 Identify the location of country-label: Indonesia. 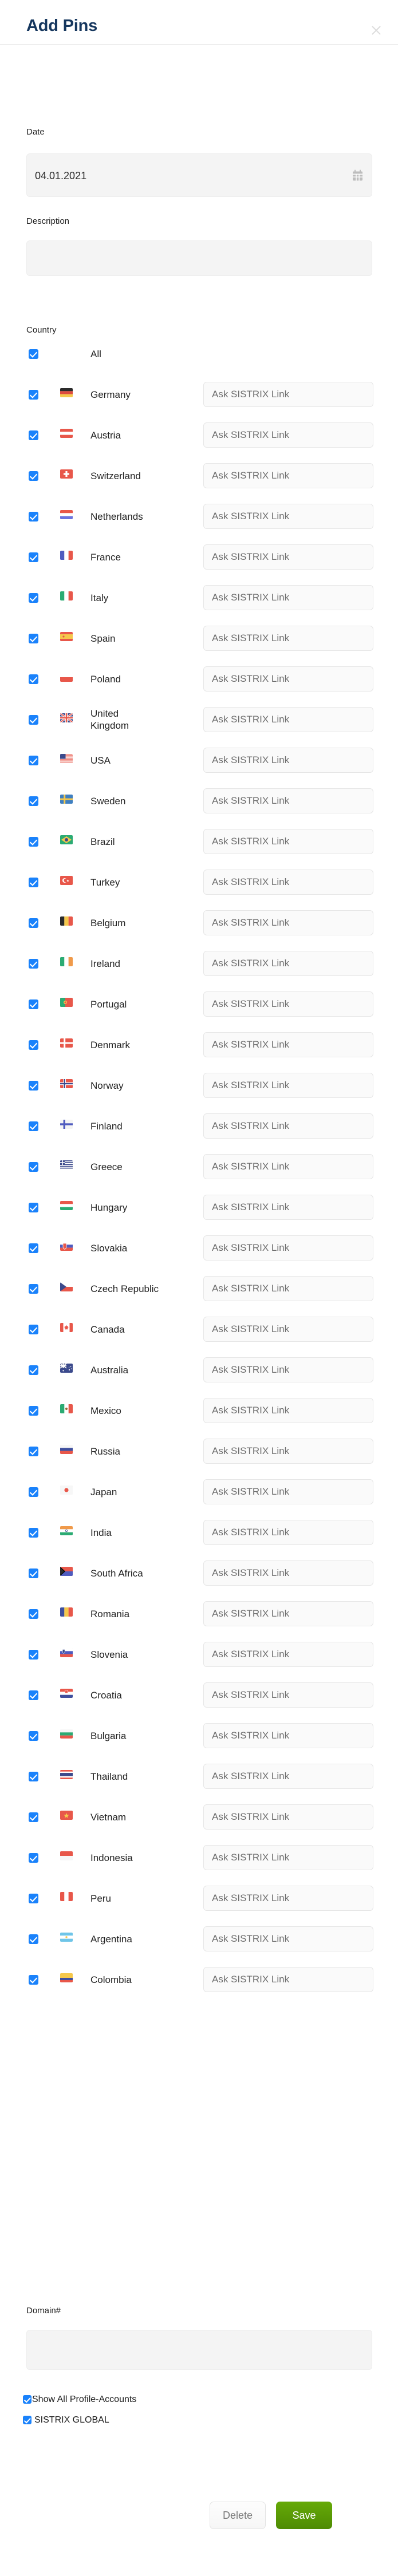
(111, 1857).